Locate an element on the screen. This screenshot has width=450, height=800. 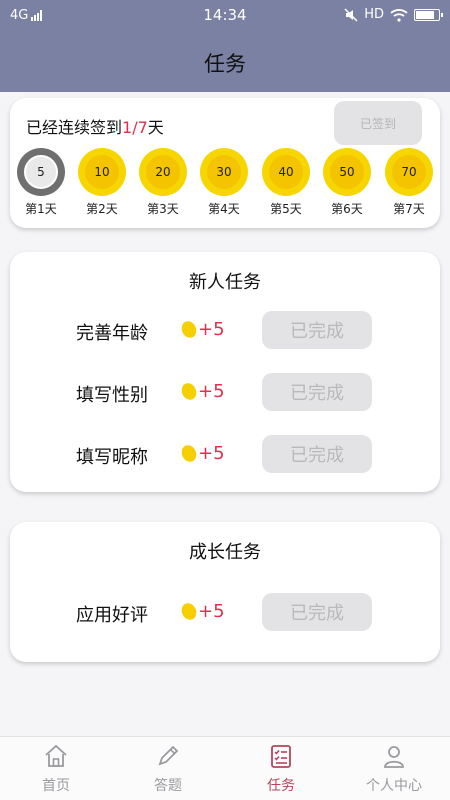
coin-icon: 5 is located at coordinates (41, 172).